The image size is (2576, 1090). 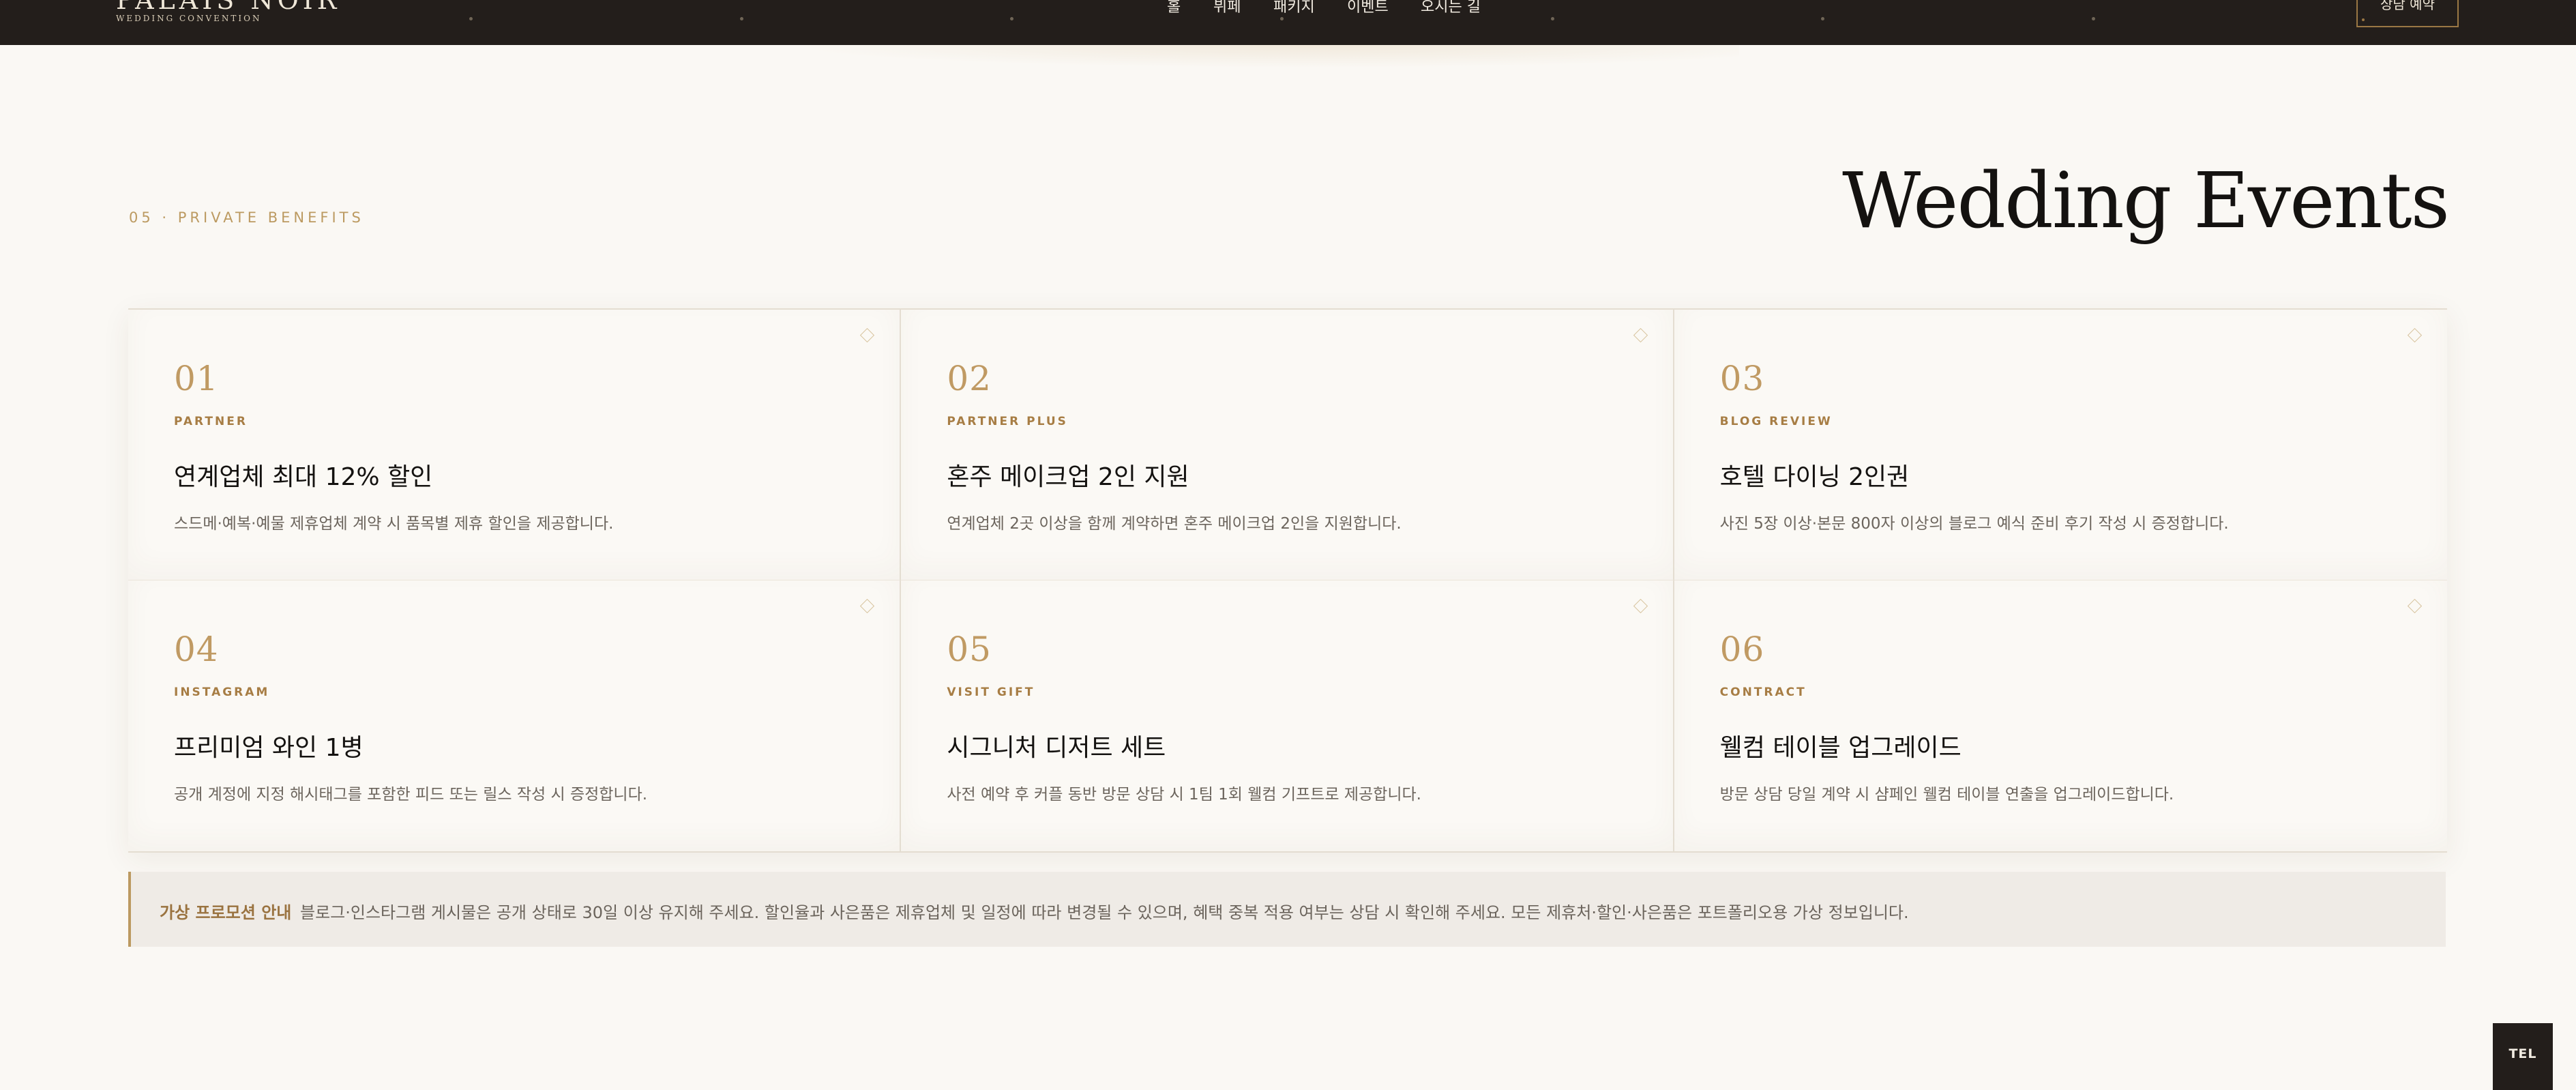 What do you see at coordinates (411, 795) in the screenshot?
I see `benefit-description: 공개 계정에 지정 해시태그를 포함한 피드 또는 릴스 작성 시 증정합니다.` at bounding box center [411, 795].